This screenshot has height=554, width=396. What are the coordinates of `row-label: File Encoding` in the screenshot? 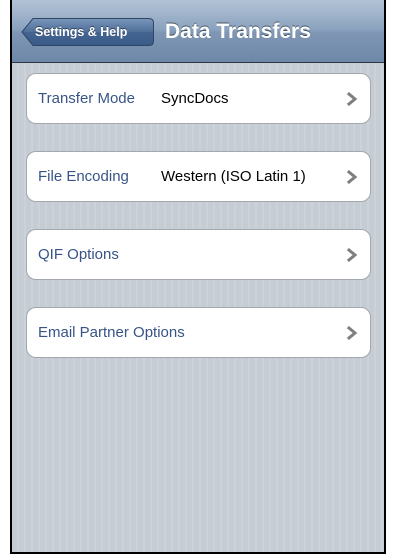 It's located at (83, 176).